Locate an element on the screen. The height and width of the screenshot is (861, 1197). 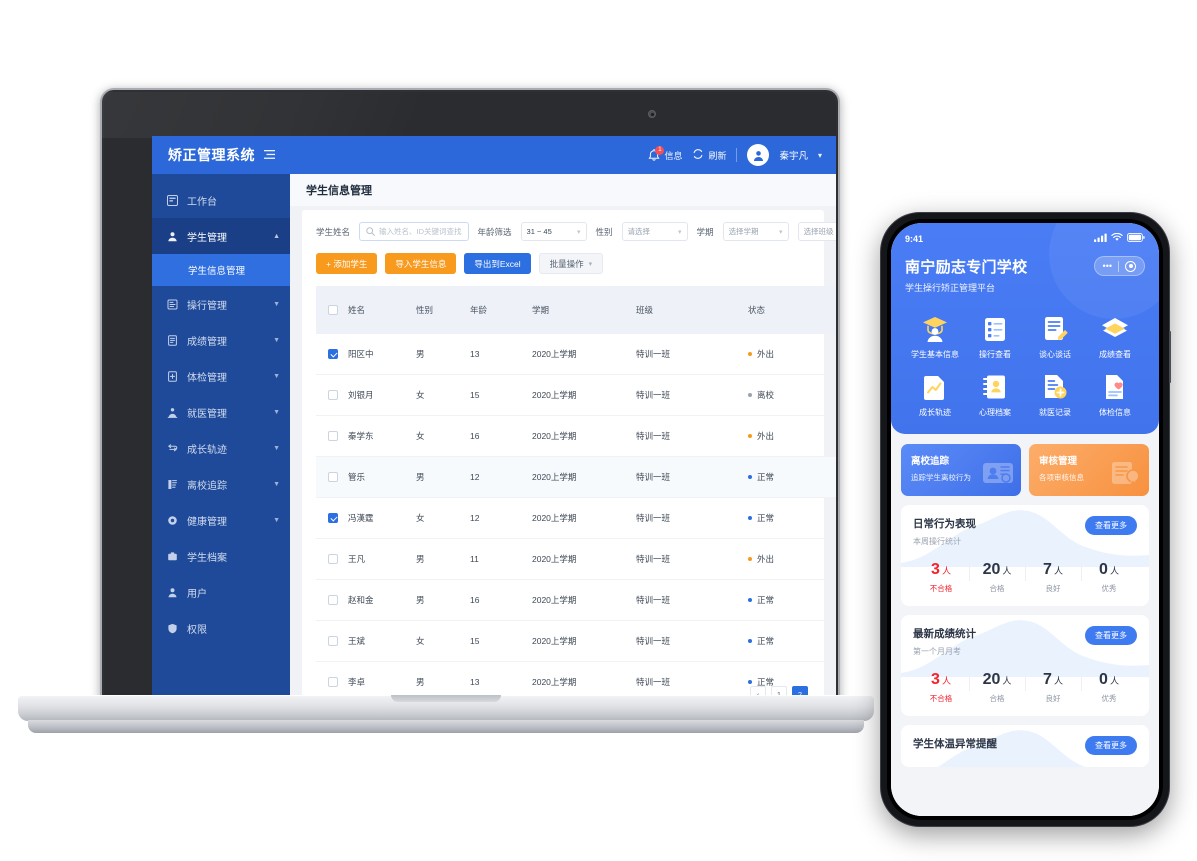
sidebar-item-conduct-management: 操行管理 ▼ is located at coordinates (221, 304).